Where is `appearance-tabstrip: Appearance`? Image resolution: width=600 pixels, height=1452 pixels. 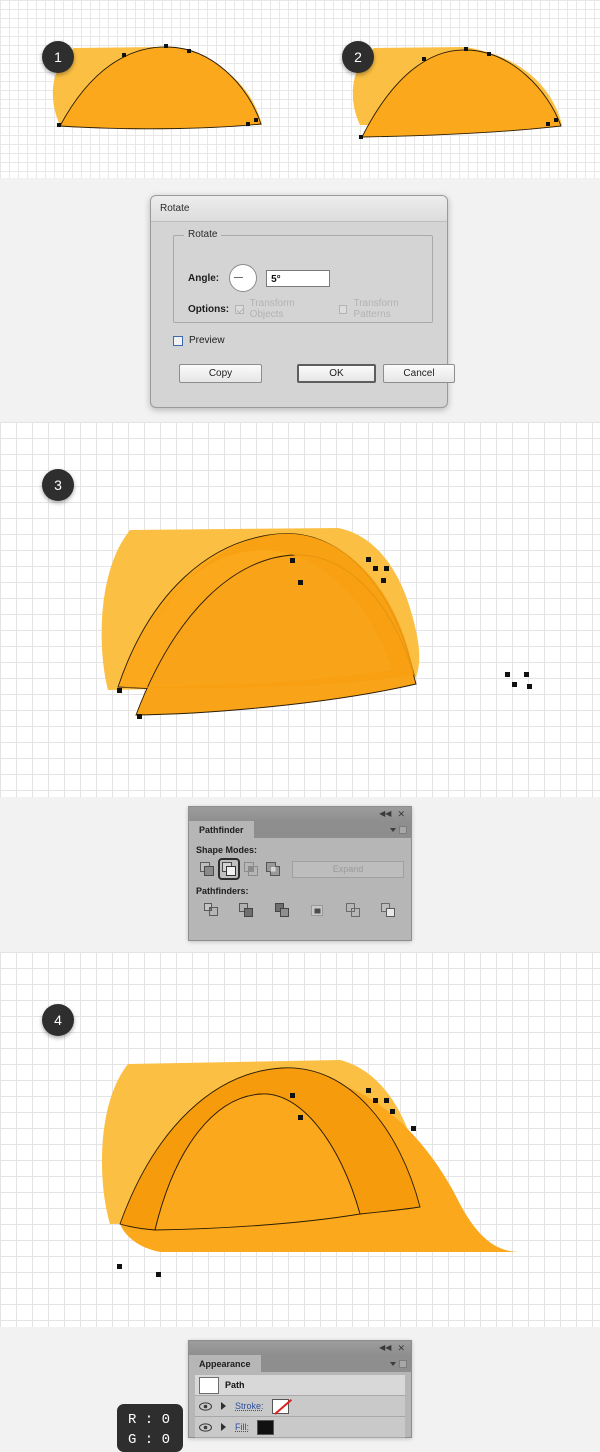 appearance-tabstrip: Appearance is located at coordinates (300, 1363).